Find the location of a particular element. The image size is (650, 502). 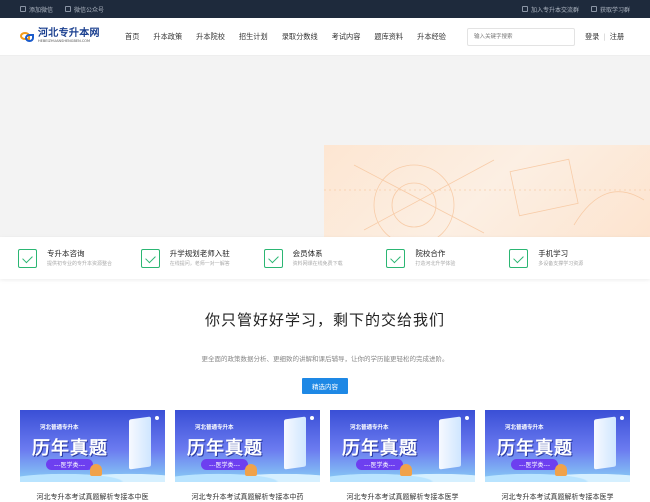

add-wechat-link: 添加微信 is located at coordinates (36, 9).